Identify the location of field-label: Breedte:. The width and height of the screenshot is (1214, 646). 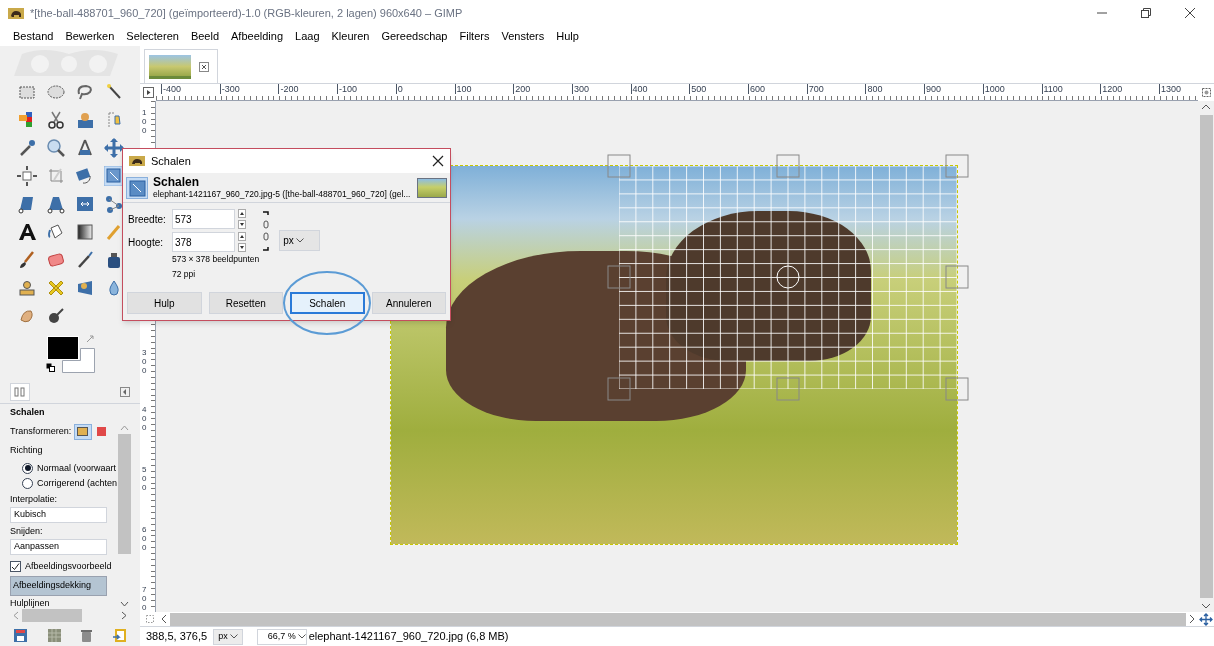
(147, 219).